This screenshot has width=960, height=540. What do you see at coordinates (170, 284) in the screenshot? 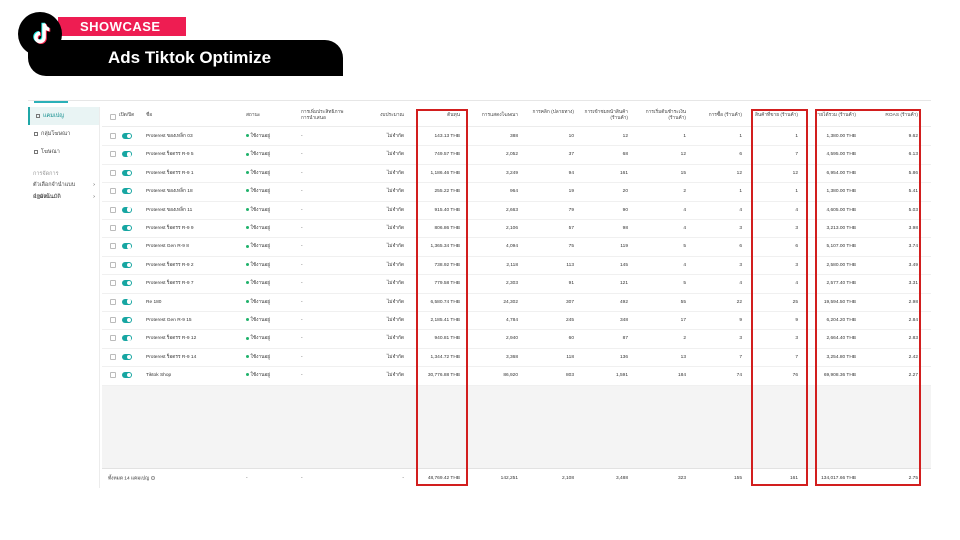
I see `row-name: Proterest ร็อดรร R-9 7` at bounding box center [170, 284].